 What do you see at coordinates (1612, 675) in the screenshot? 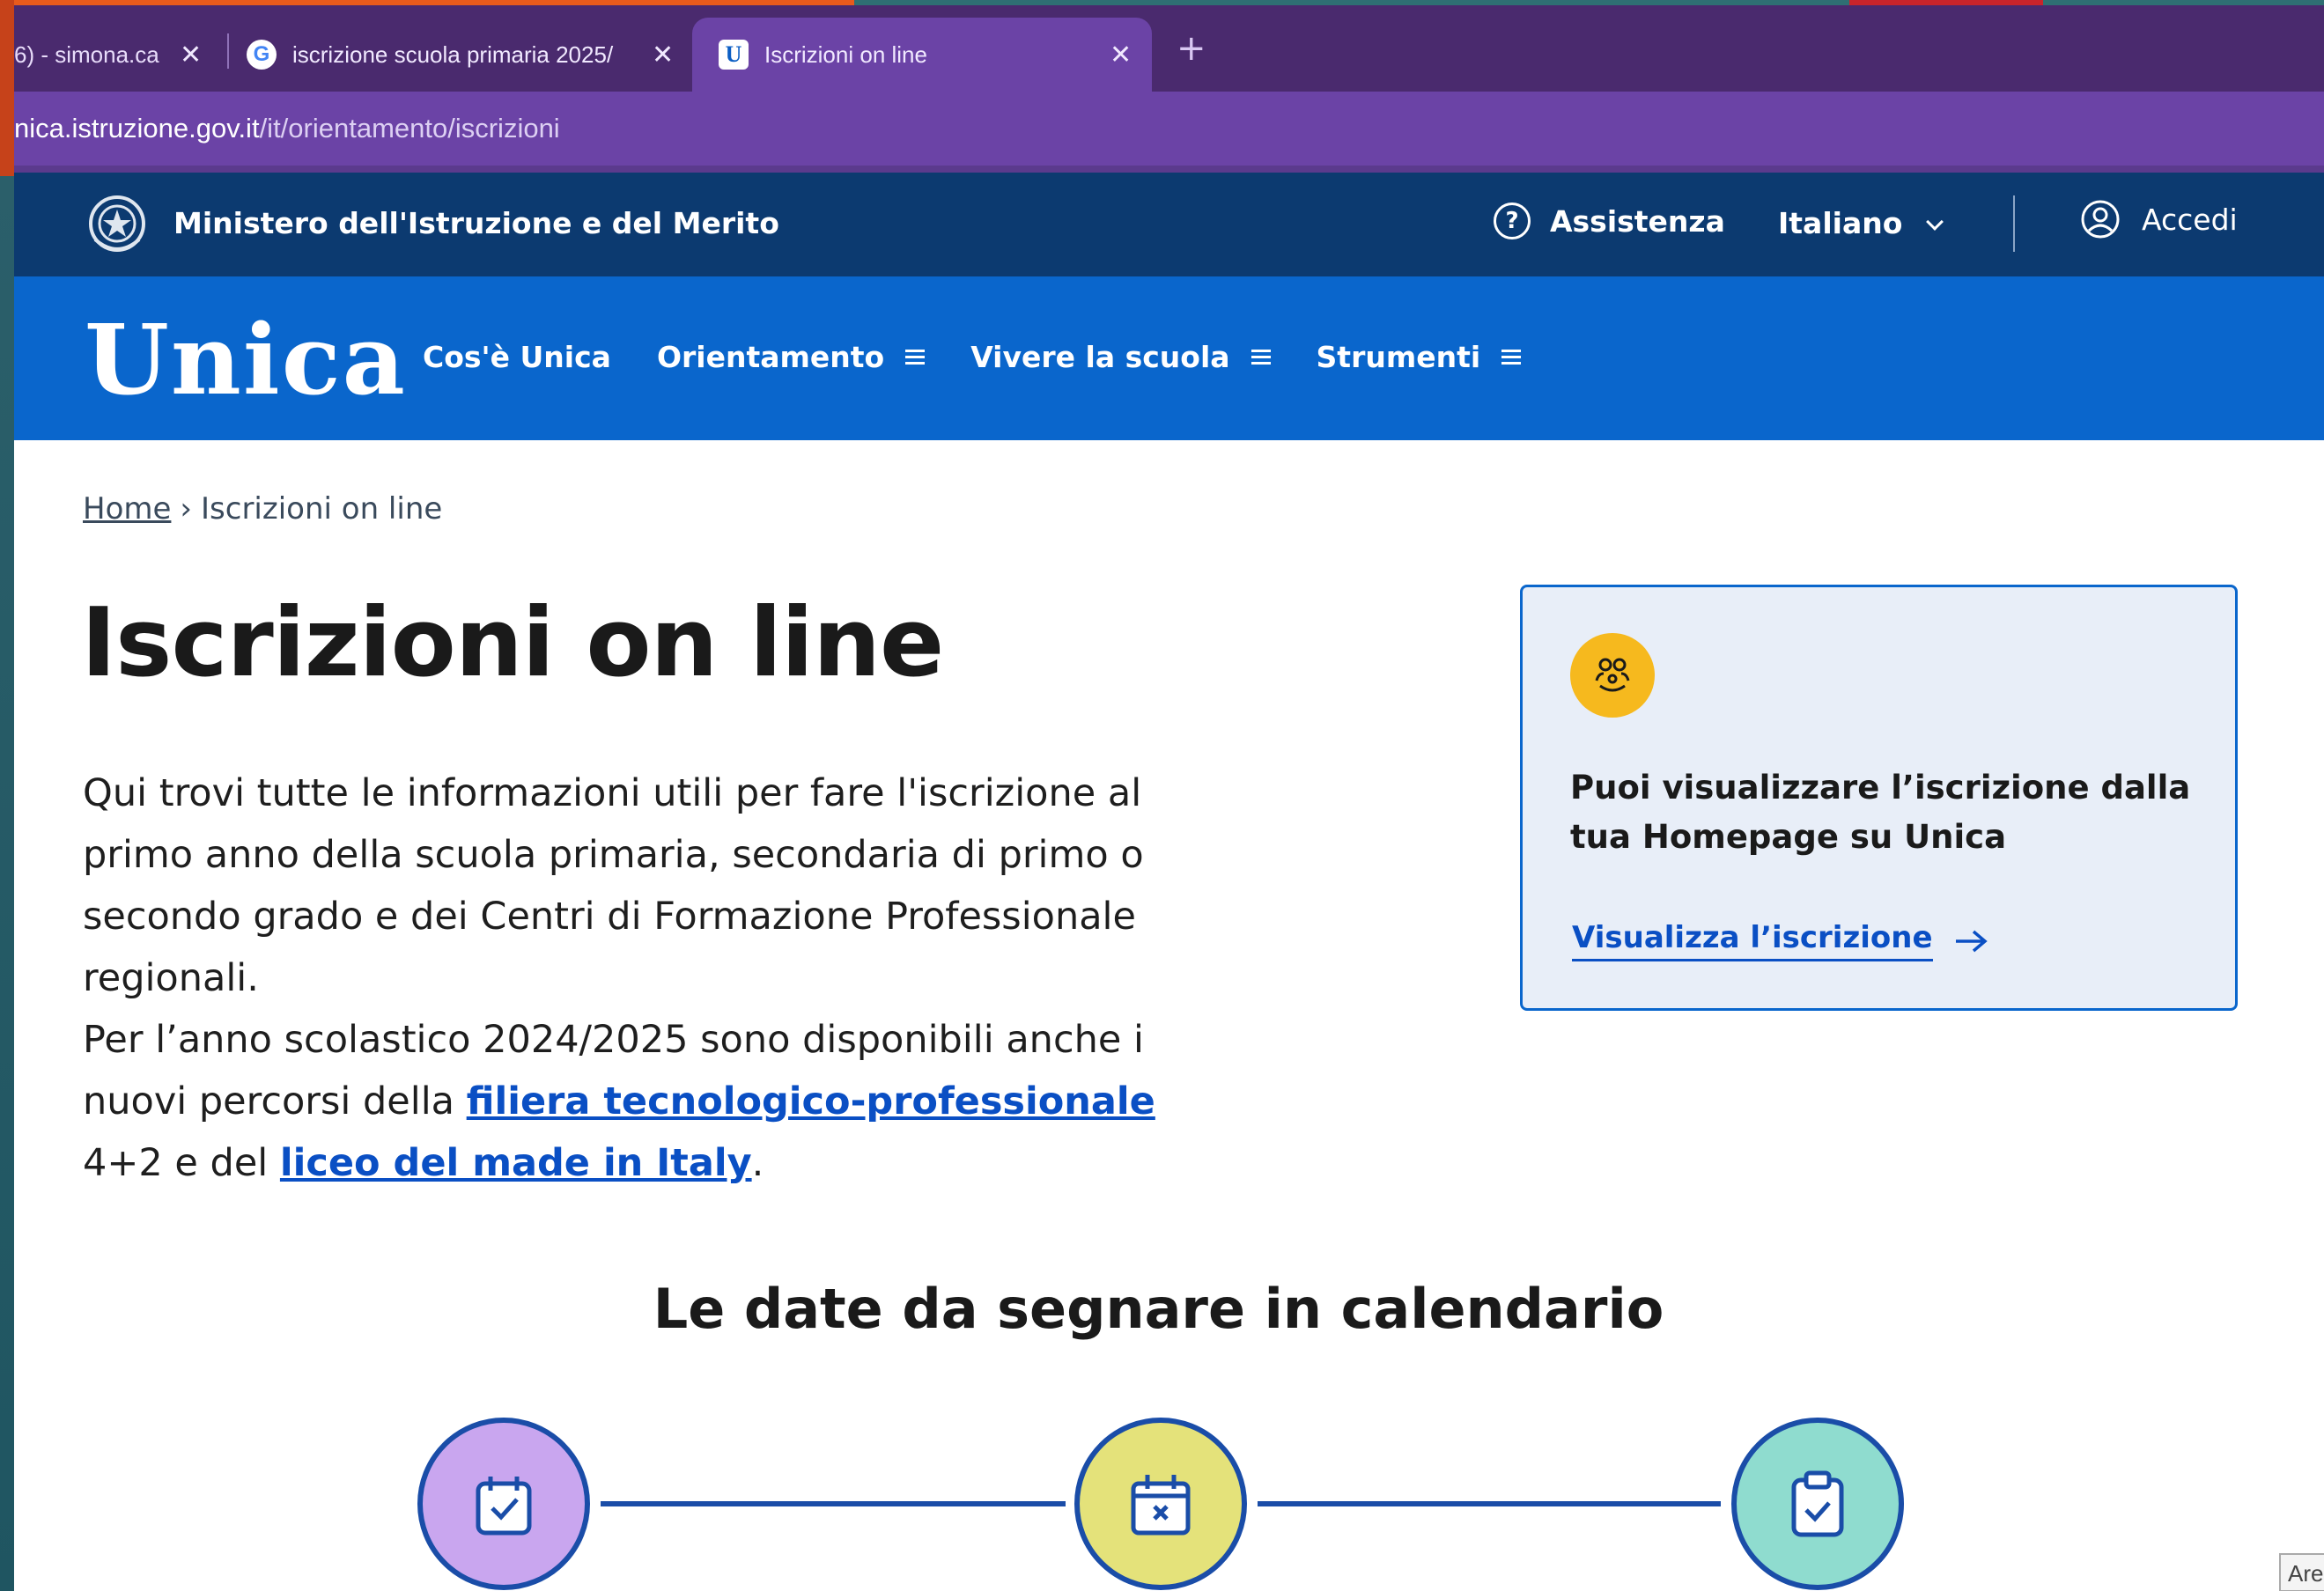
I see `family-icon` at bounding box center [1612, 675].